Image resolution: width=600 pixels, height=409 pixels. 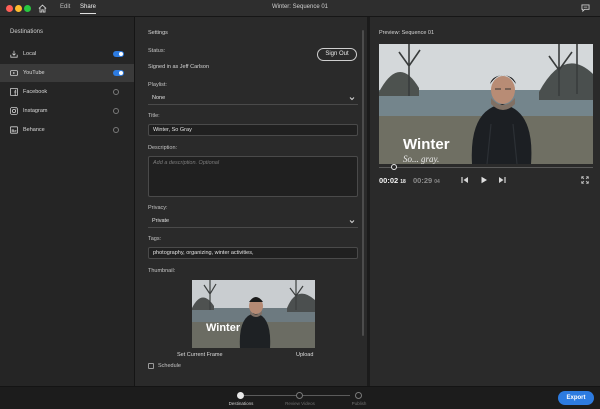 I want to click on video-overlay-subtitle: So... gray., so click(x=421, y=159).